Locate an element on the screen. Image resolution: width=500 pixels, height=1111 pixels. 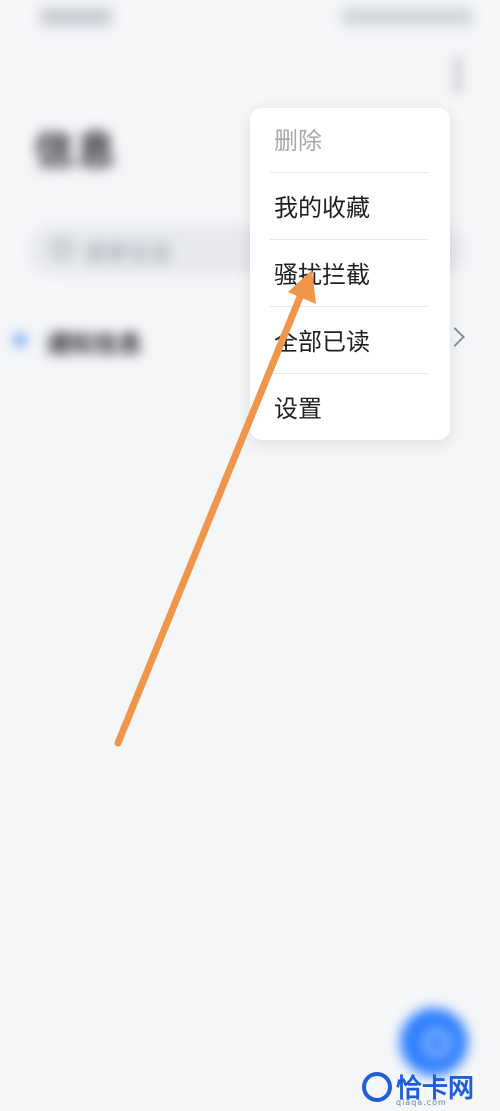
menu-item-label: 删除 is located at coordinates (298, 141).